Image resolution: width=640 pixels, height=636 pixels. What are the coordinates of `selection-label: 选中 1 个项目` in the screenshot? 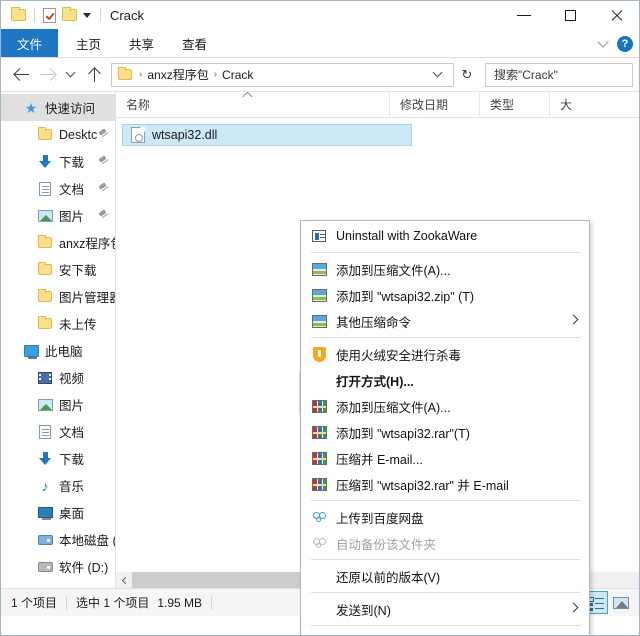 It's located at (113, 603).